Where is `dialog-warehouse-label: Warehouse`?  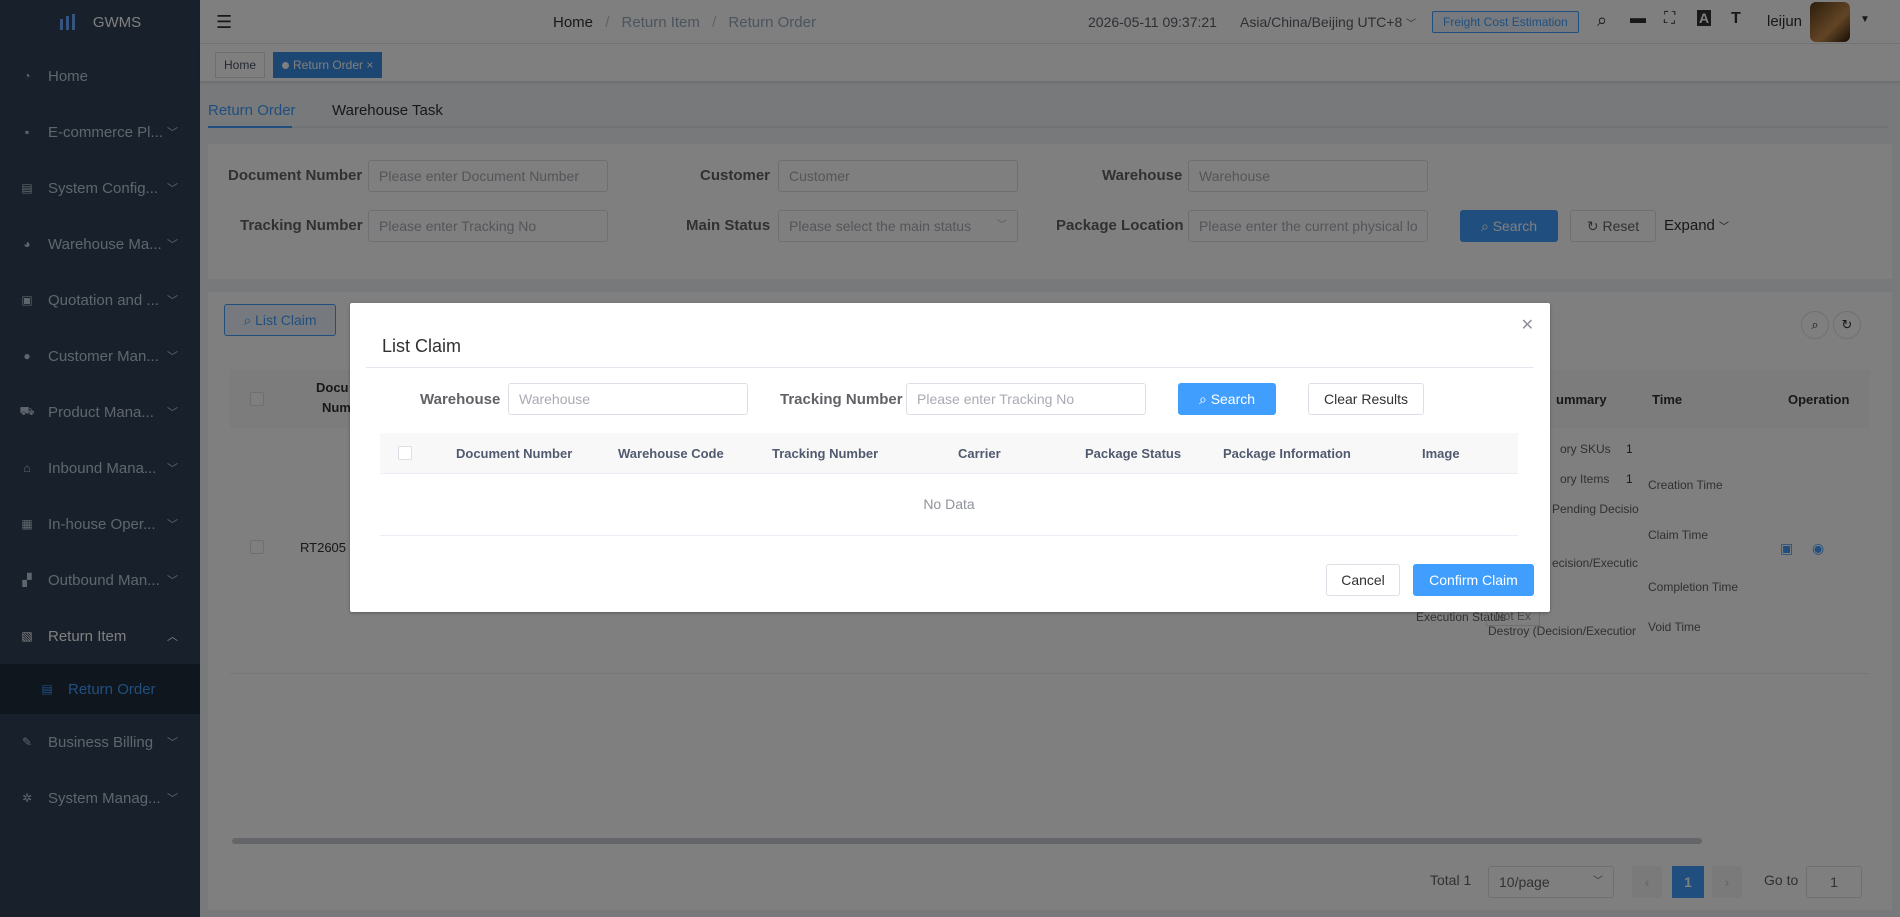
dialog-warehouse-label: Warehouse is located at coordinates (460, 399).